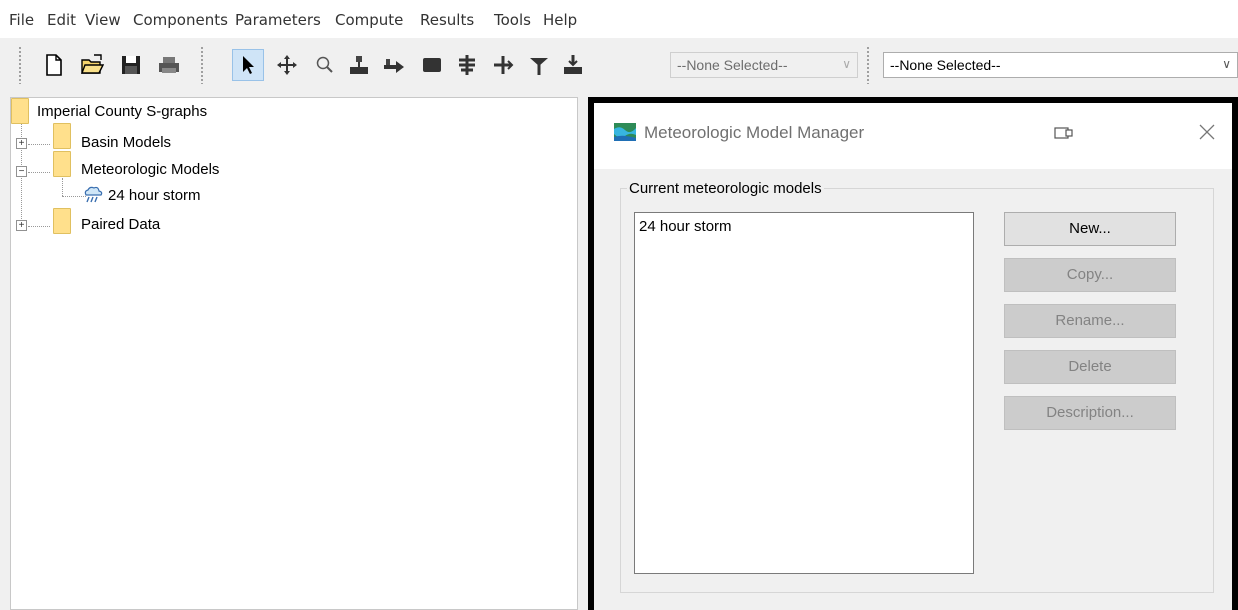 The image size is (1238, 610). I want to click on delete-button: Delete, so click(1090, 367).